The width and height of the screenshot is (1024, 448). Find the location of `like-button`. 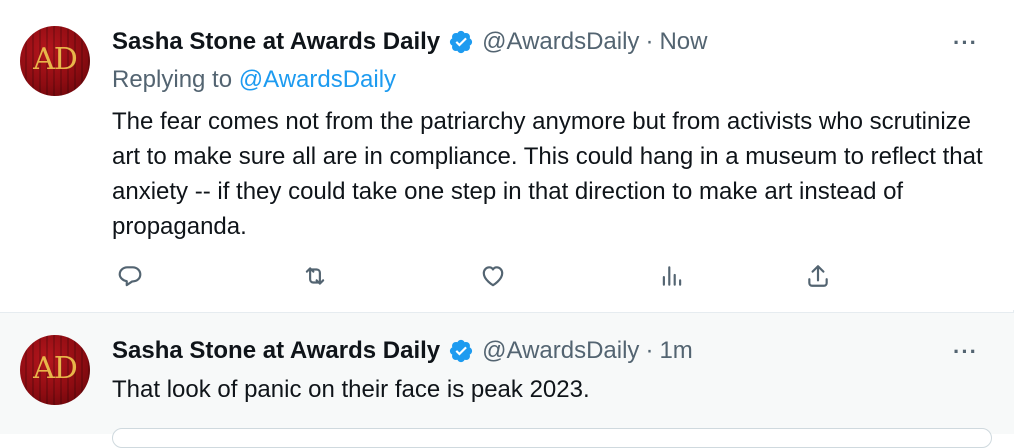

like-button is located at coordinates (493, 276).